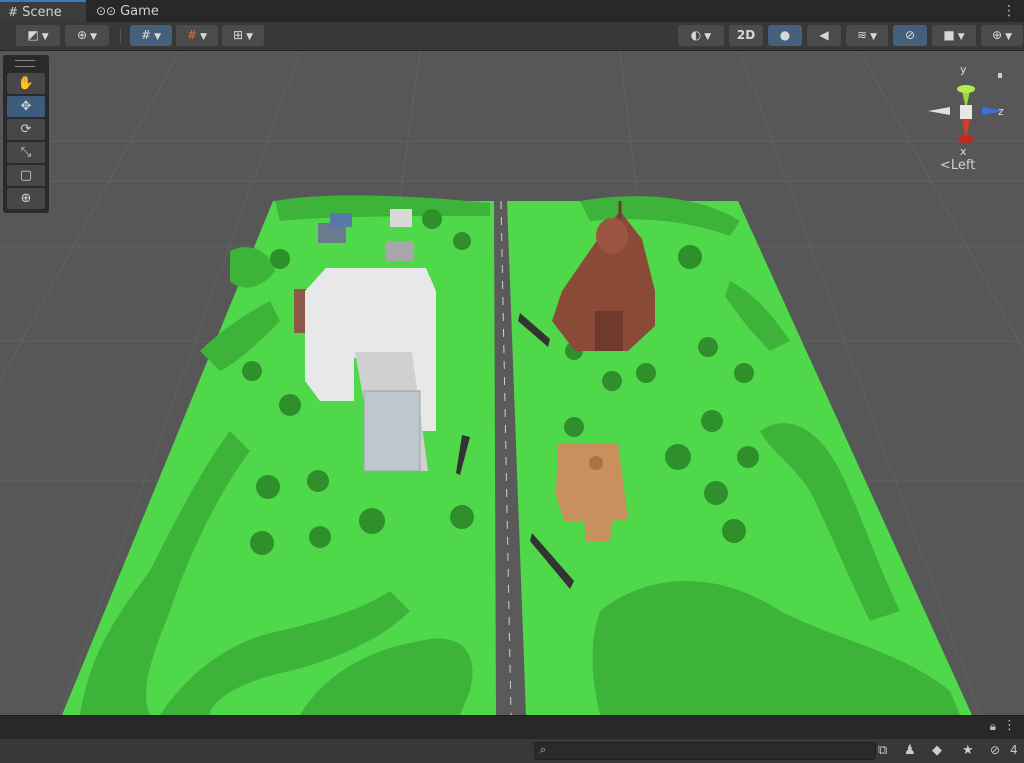  I want to click on grid-snap-dropdown: # ▼, so click(151, 35).